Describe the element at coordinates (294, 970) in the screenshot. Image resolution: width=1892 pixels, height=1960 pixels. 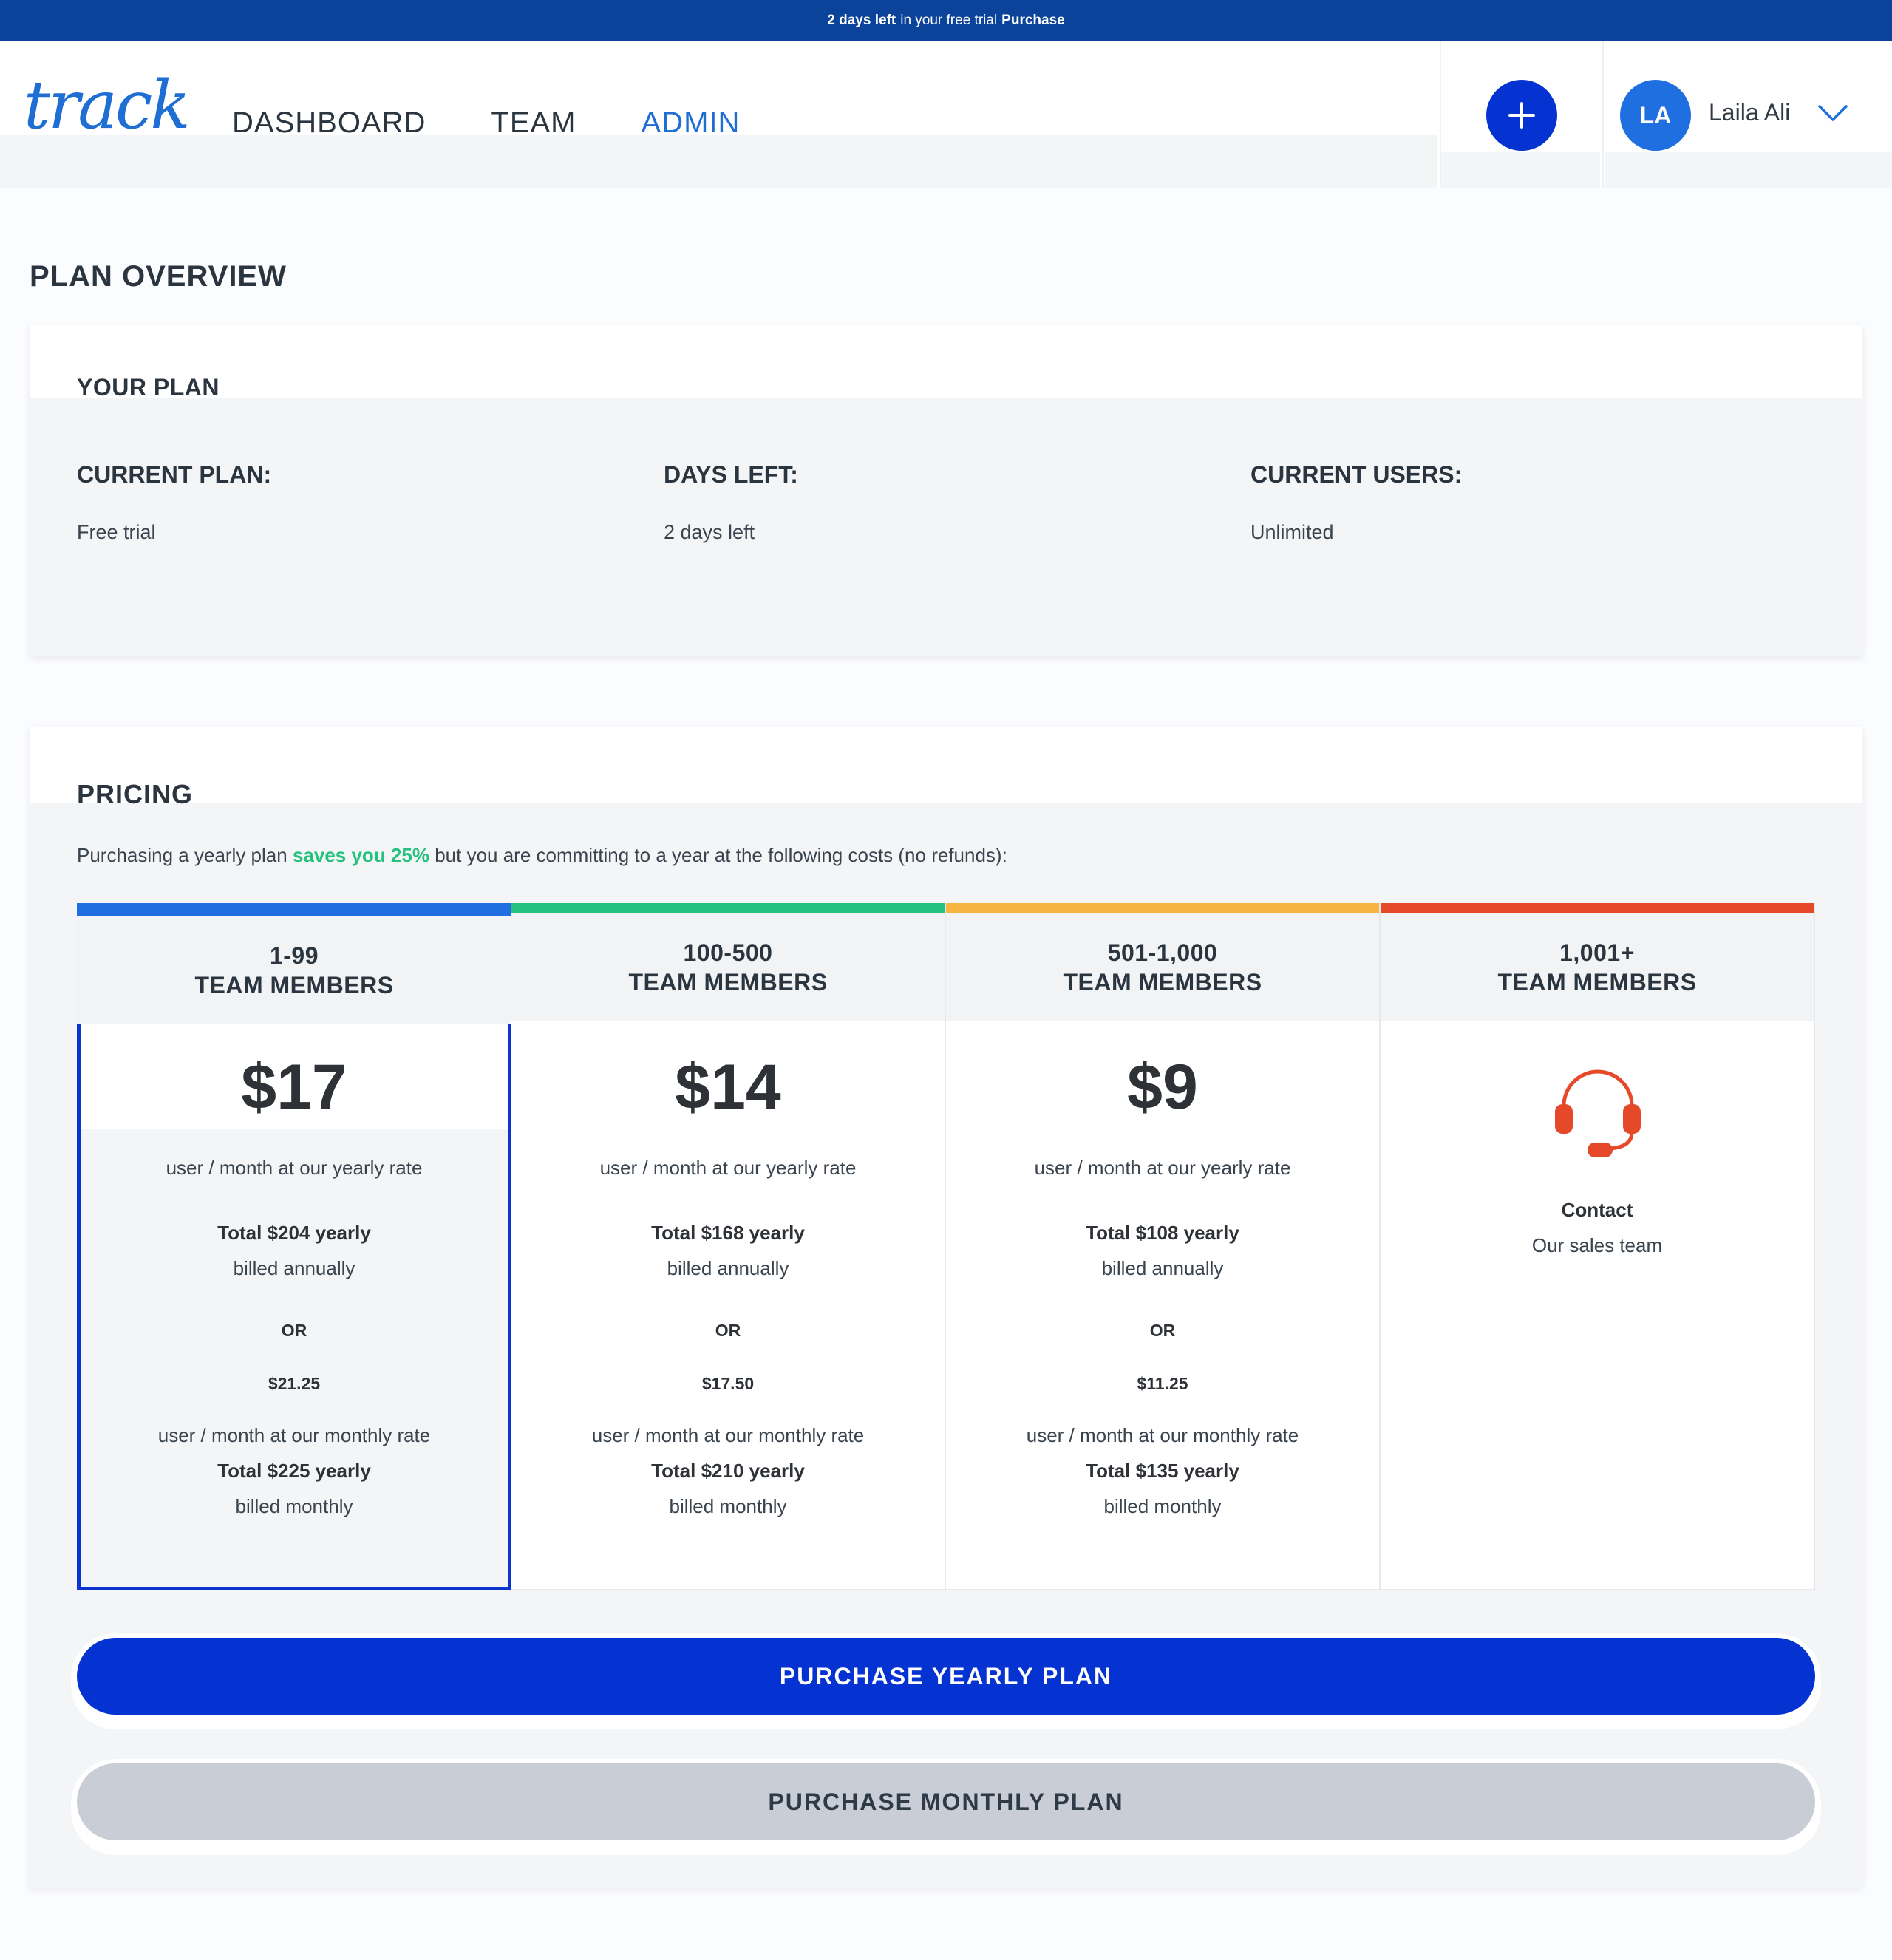
I see `tier-header: 1-99 TEAM MEMBERS` at that location.